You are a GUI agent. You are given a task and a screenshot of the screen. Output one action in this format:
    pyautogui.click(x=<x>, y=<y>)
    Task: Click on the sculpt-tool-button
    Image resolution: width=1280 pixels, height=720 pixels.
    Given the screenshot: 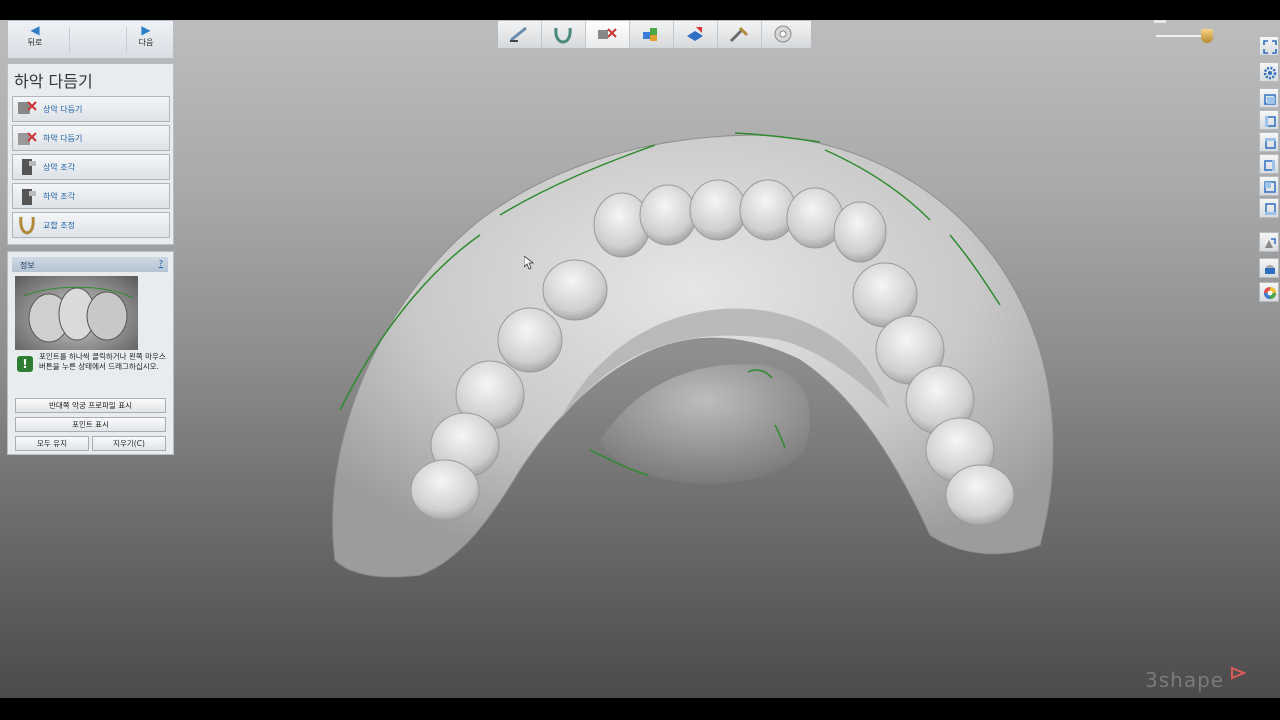 What is the action you would take?
    pyautogui.click(x=740, y=34)
    